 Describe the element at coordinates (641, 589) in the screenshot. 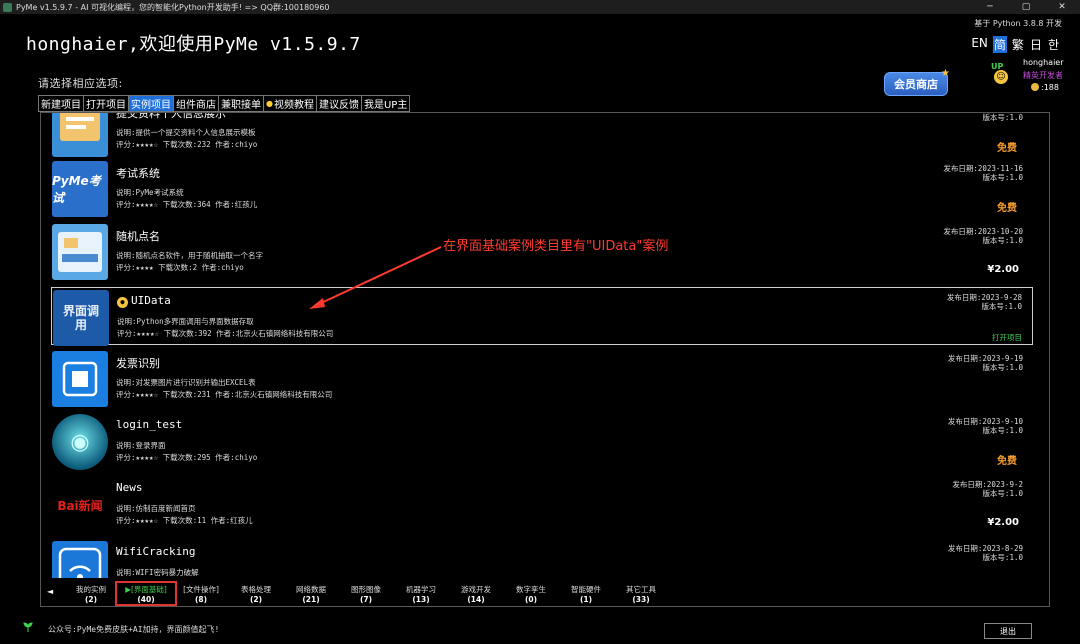

I see `category-label: 其它工具` at that location.